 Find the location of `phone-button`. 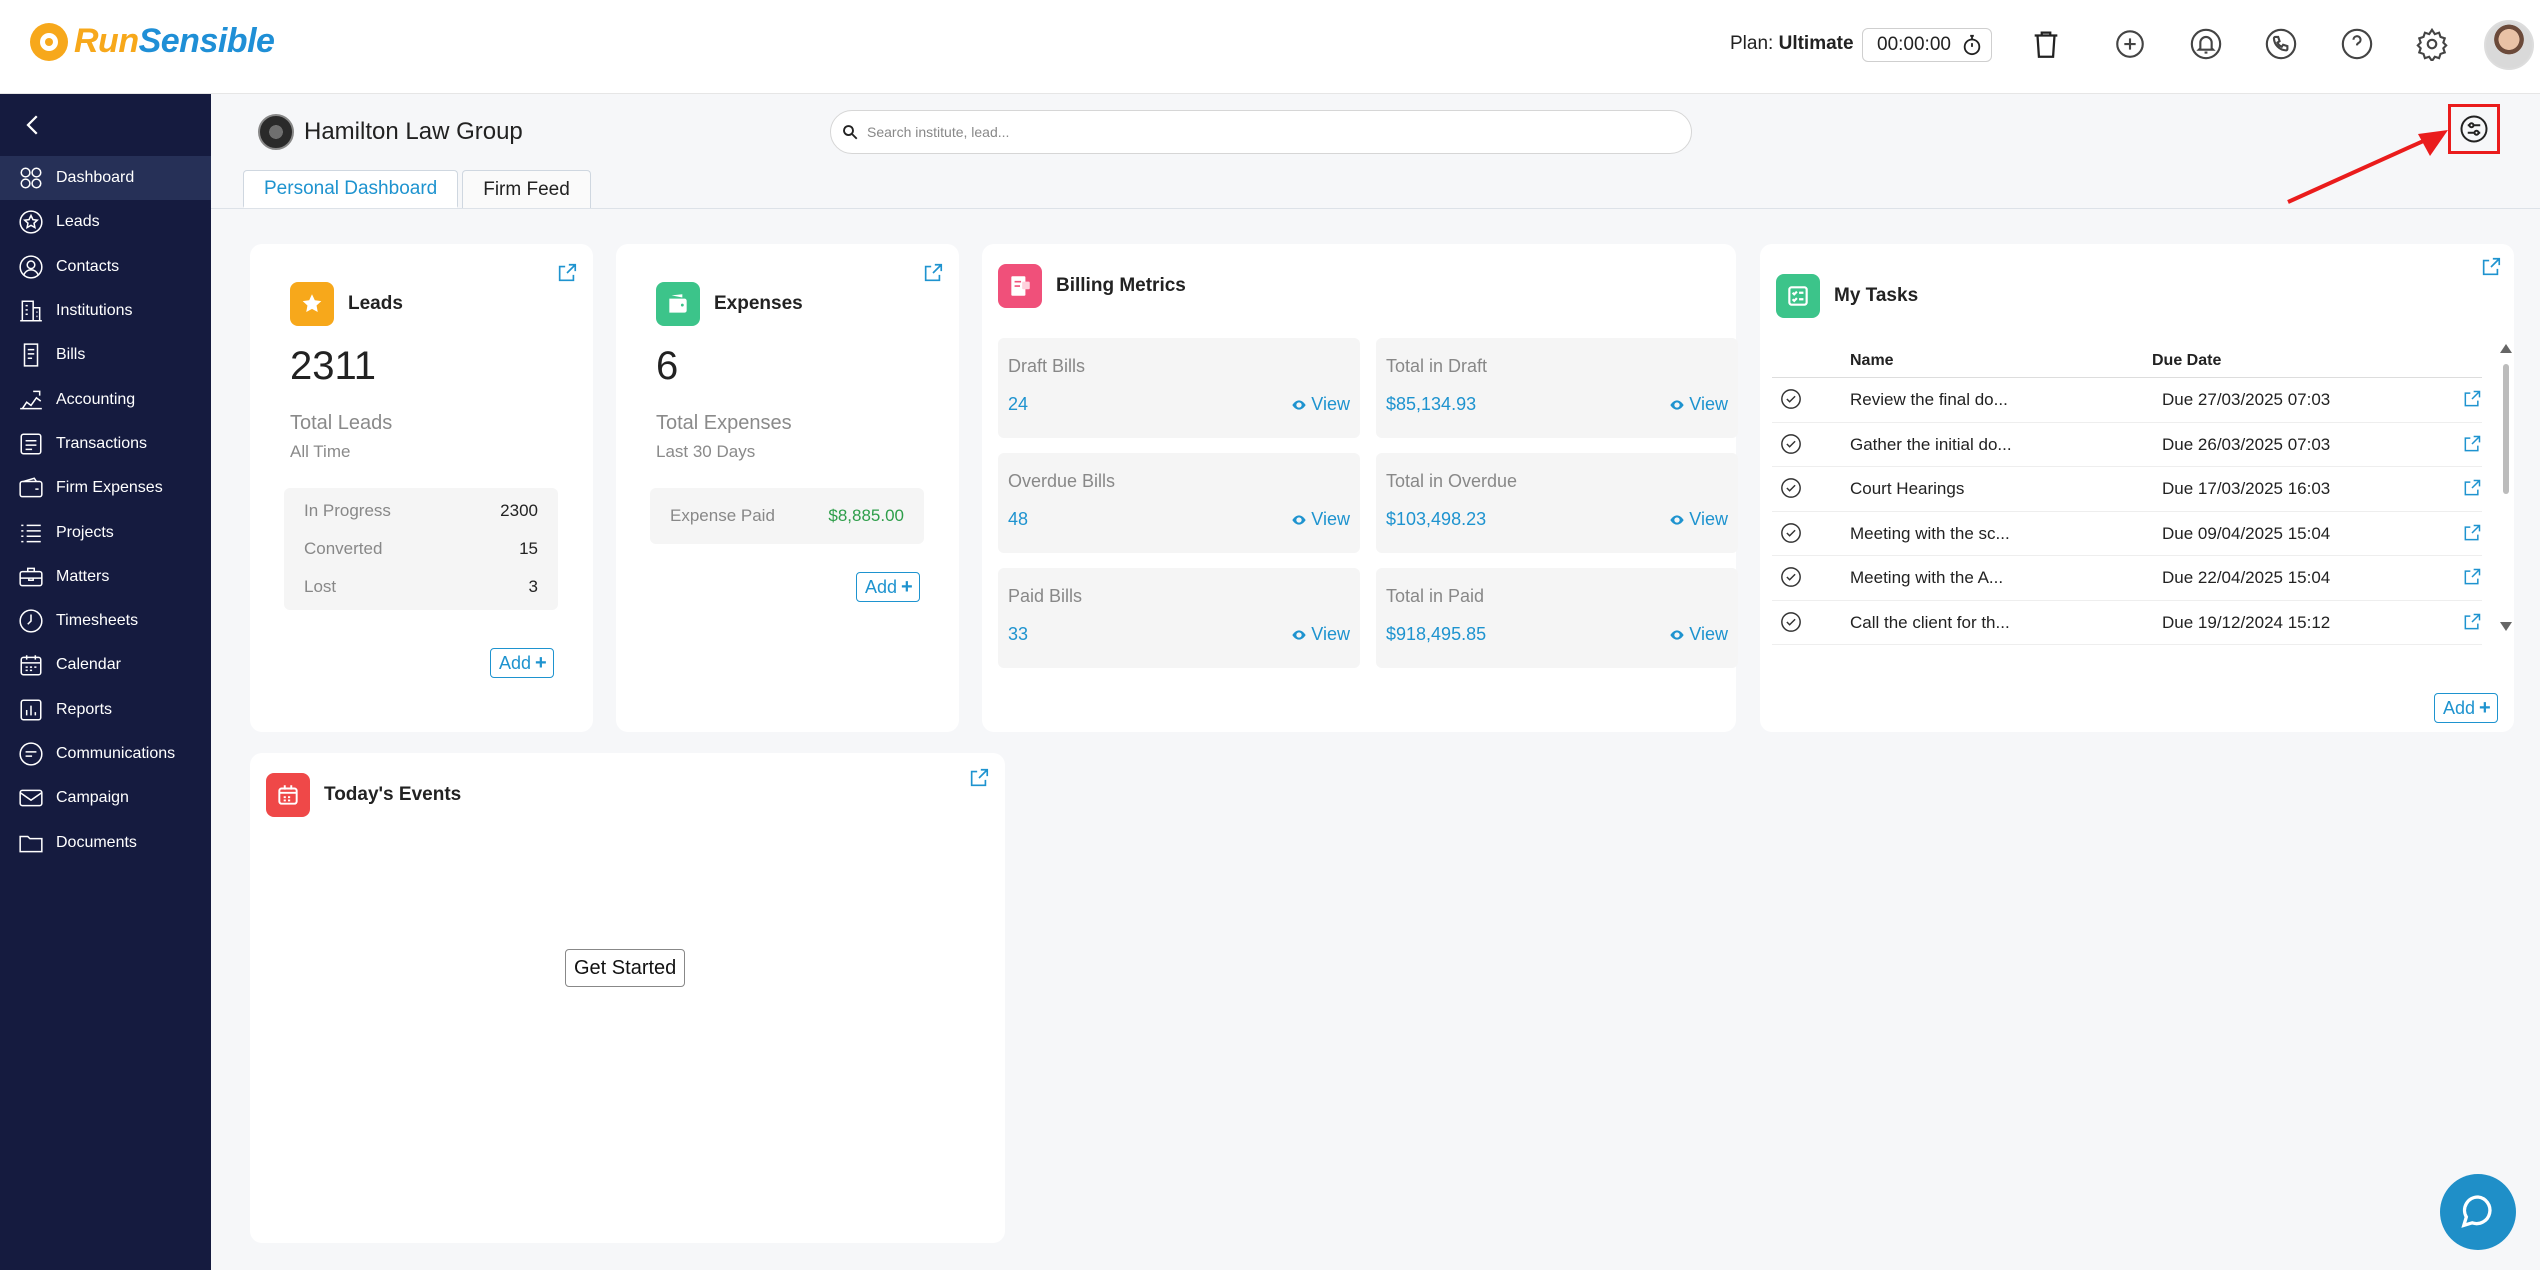

phone-button is located at coordinates (2281, 44).